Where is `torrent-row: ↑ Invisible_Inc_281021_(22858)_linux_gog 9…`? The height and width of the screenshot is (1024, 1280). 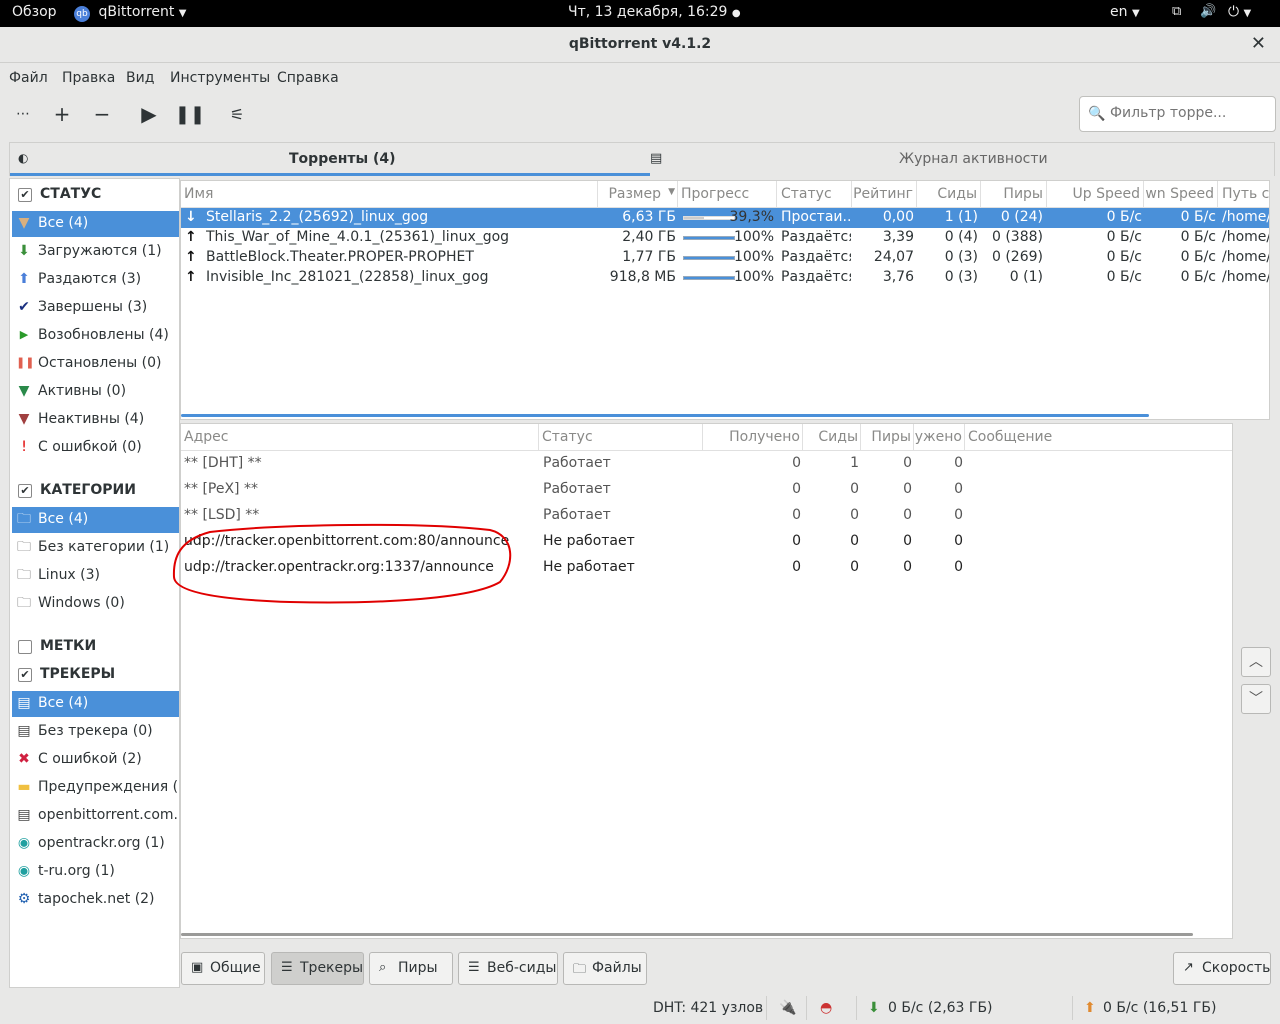
torrent-row: ↑ Invisible_Inc_281021_(22858)_linux_gog 9… is located at coordinates (725, 278).